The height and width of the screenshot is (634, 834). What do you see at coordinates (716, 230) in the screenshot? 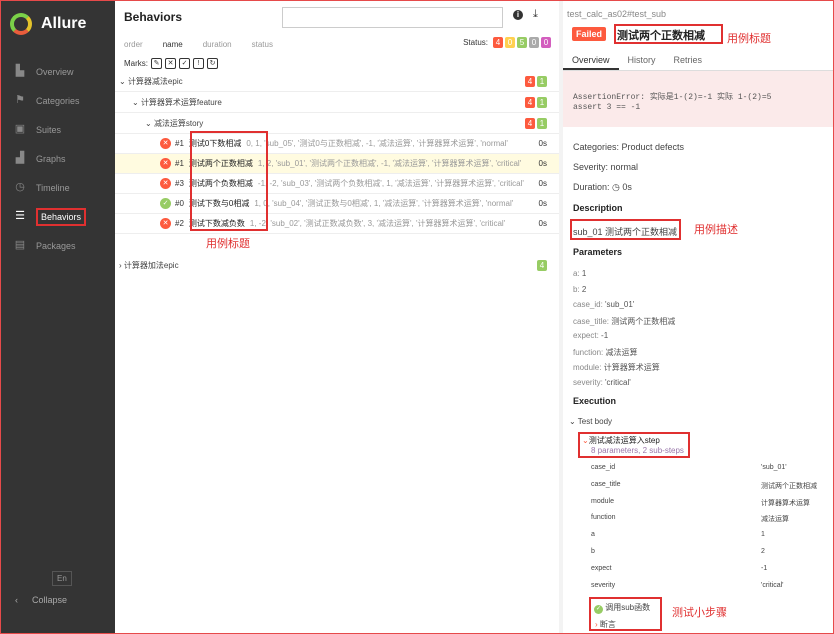
I see `description-annotation: 用例描述` at bounding box center [716, 230].